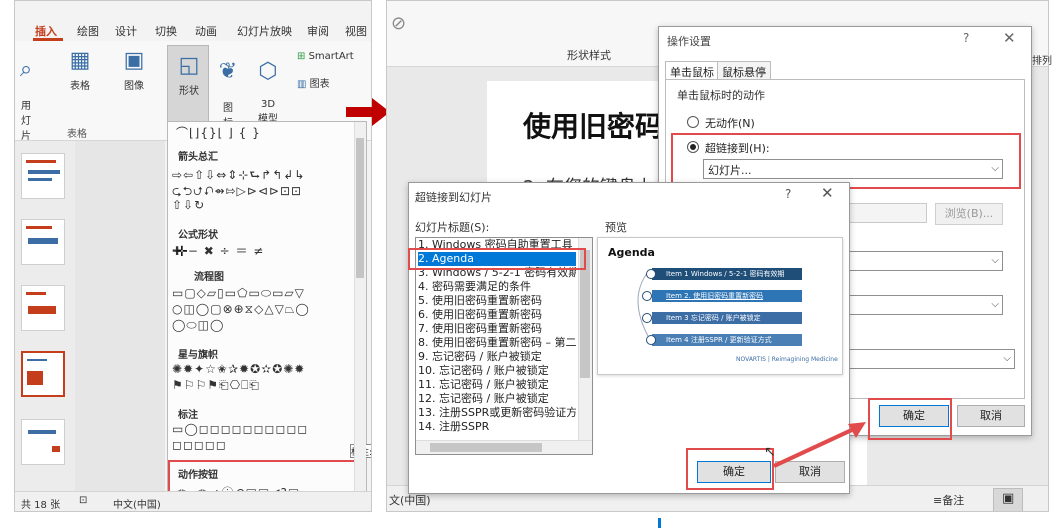 This screenshot has height=528, width=1063. I want to click on crosshair-cursor-icon: ✛, so click(182, 252).